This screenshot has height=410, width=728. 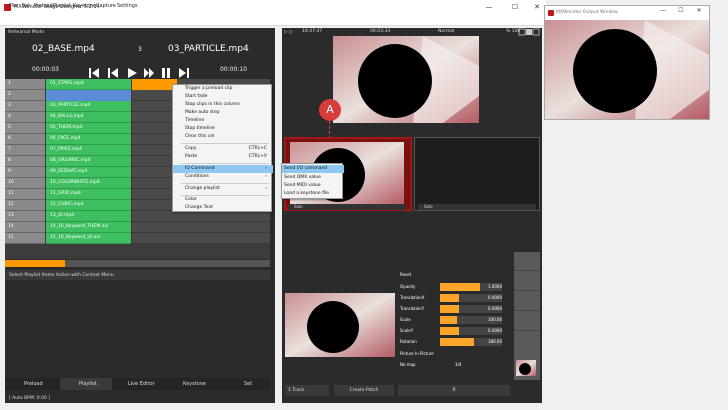 I want to click on track-button: 1 Track, so click(x=307, y=390).